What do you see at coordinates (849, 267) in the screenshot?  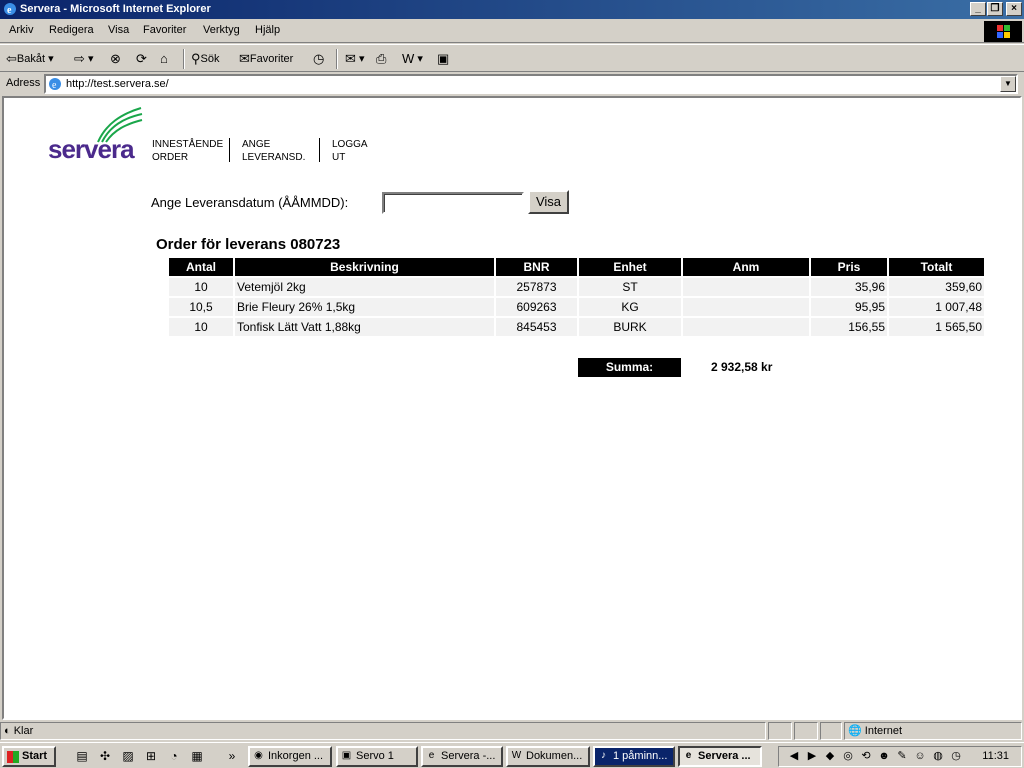 I see `col-pris: Pris` at bounding box center [849, 267].